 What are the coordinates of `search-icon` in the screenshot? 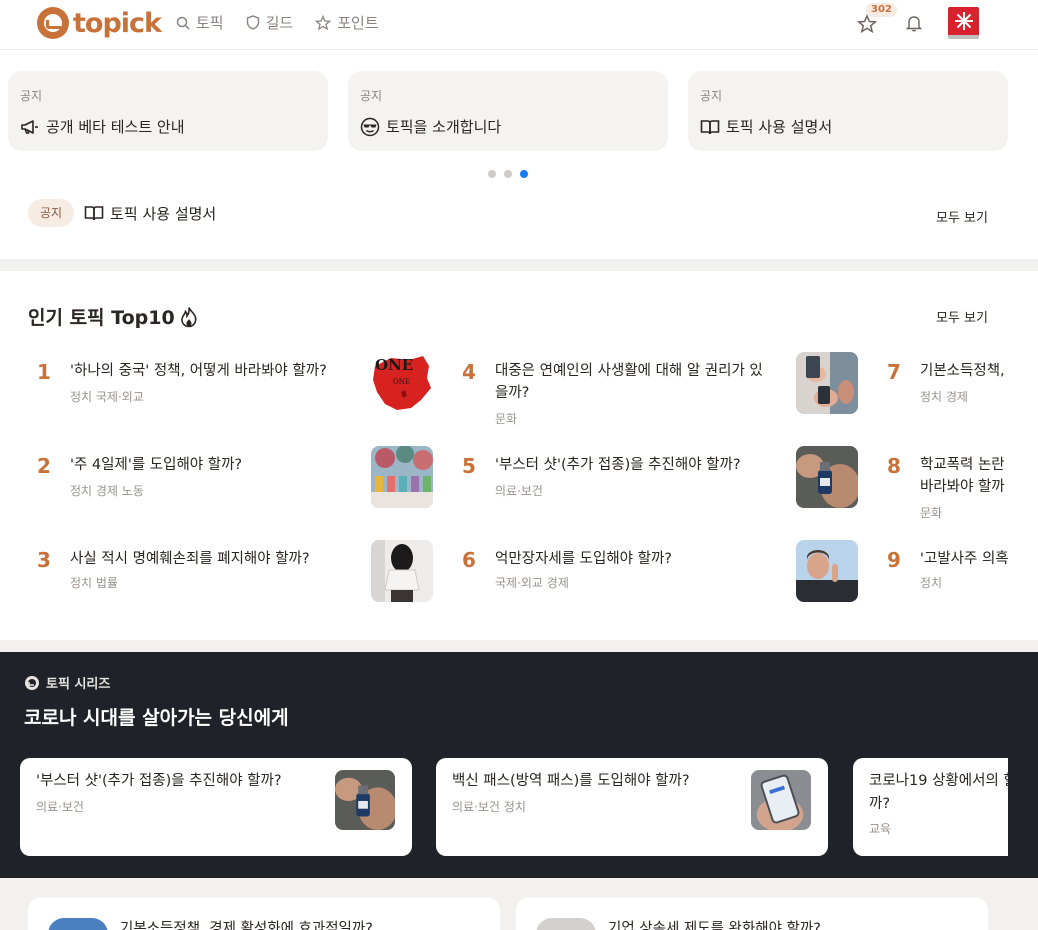 It's located at (183, 23).